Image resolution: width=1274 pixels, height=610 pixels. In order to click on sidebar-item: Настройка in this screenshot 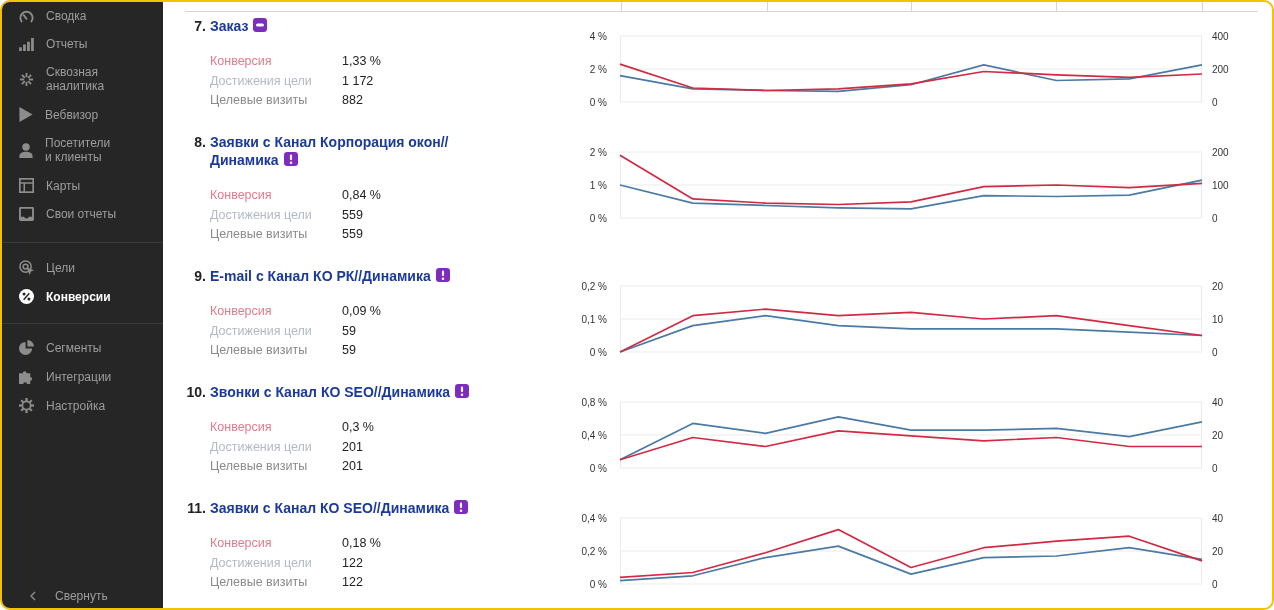, I will do `click(82, 405)`.